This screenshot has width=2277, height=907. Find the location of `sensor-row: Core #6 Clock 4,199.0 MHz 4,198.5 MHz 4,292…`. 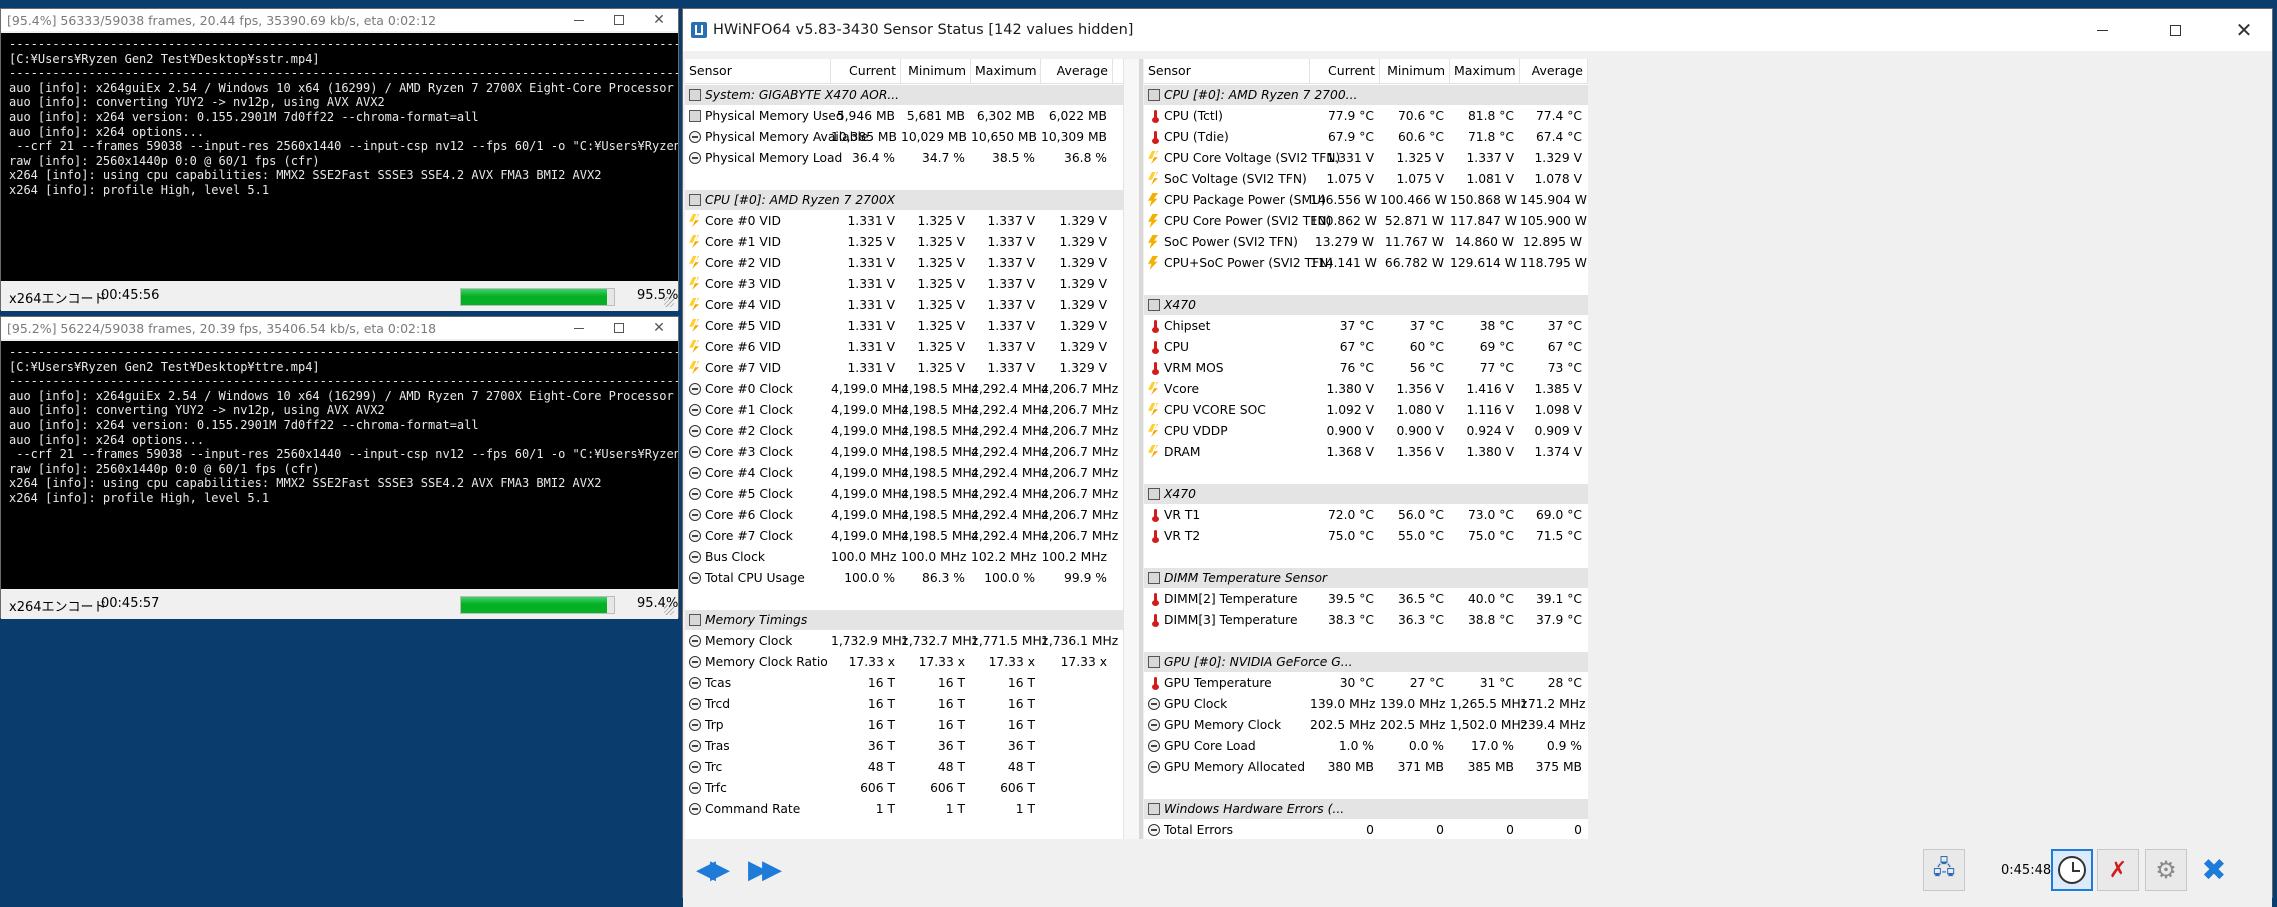

sensor-row: Core #6 Clock 4,199.0 MHz 4,198.5 MHz 4,292… is located at coordinates (905, 515).